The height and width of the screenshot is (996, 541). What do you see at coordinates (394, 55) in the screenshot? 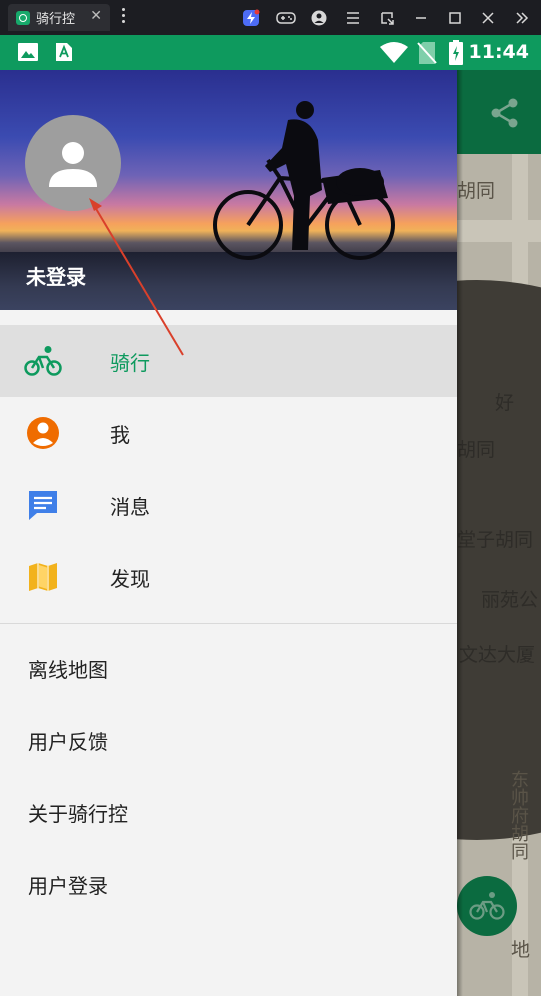
I see `wifi-icon` at bounding box center [394, 55].